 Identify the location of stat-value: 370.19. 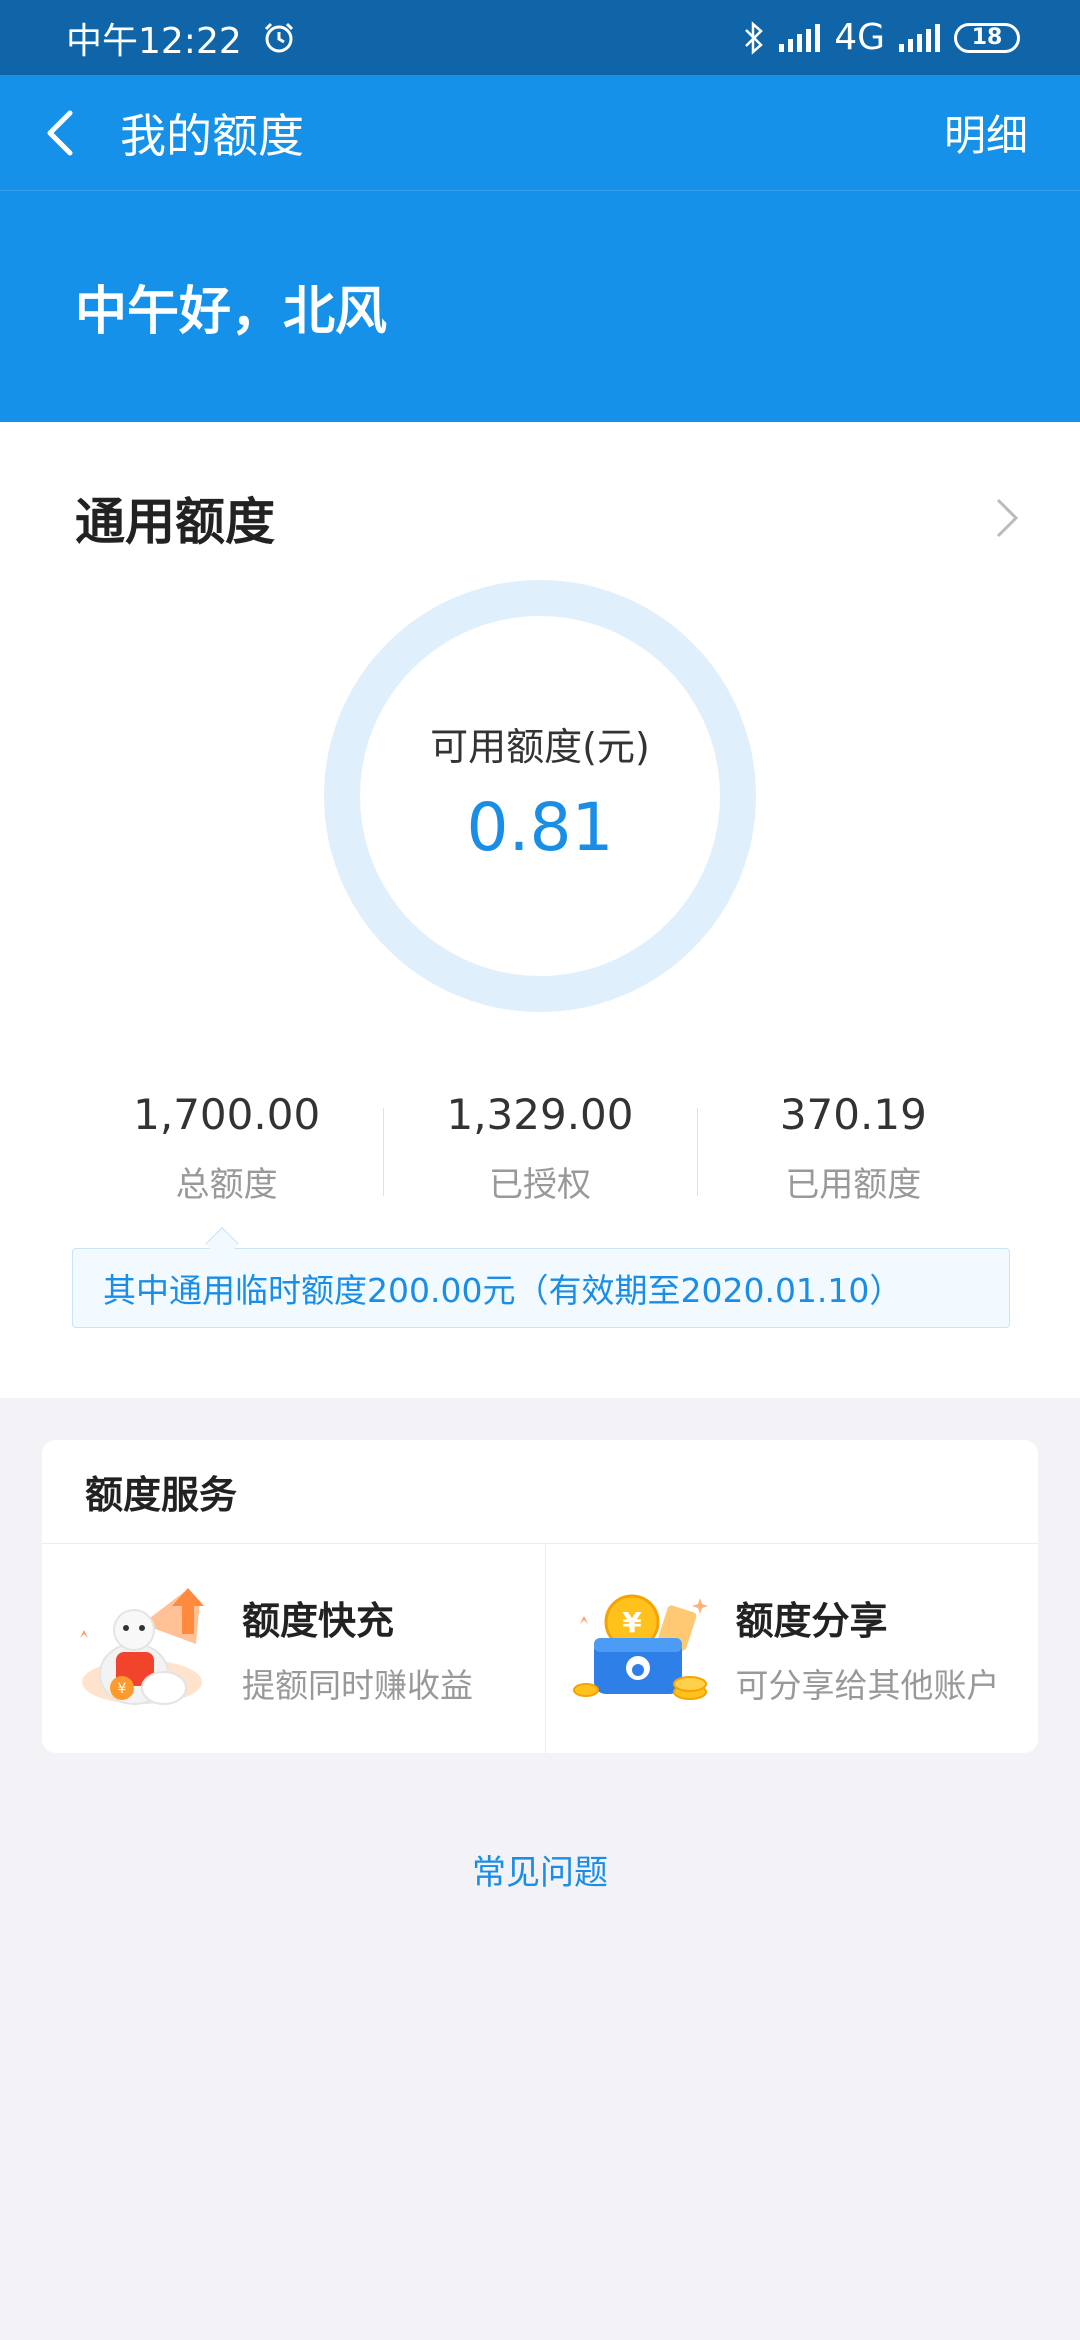
(853, 1114).